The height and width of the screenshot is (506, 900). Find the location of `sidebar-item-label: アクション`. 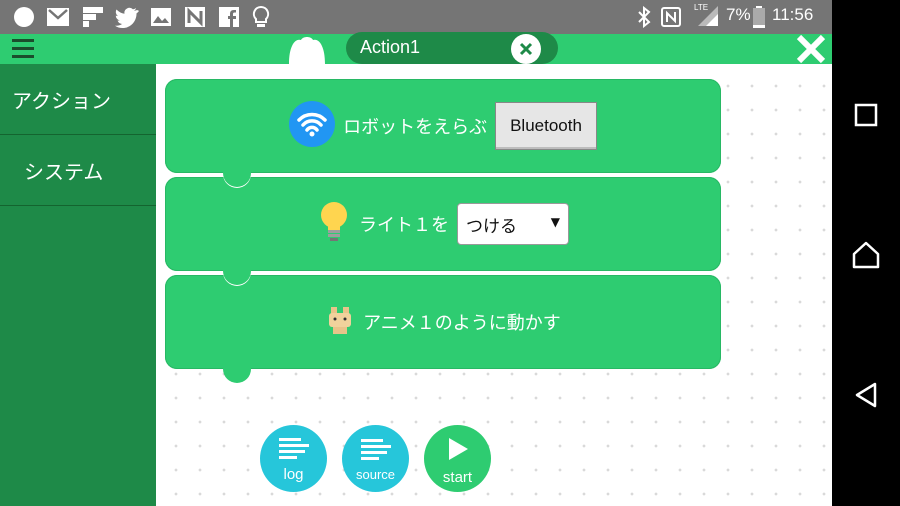

sidebar-item-label: アクション is located at coordinates (61, 100).